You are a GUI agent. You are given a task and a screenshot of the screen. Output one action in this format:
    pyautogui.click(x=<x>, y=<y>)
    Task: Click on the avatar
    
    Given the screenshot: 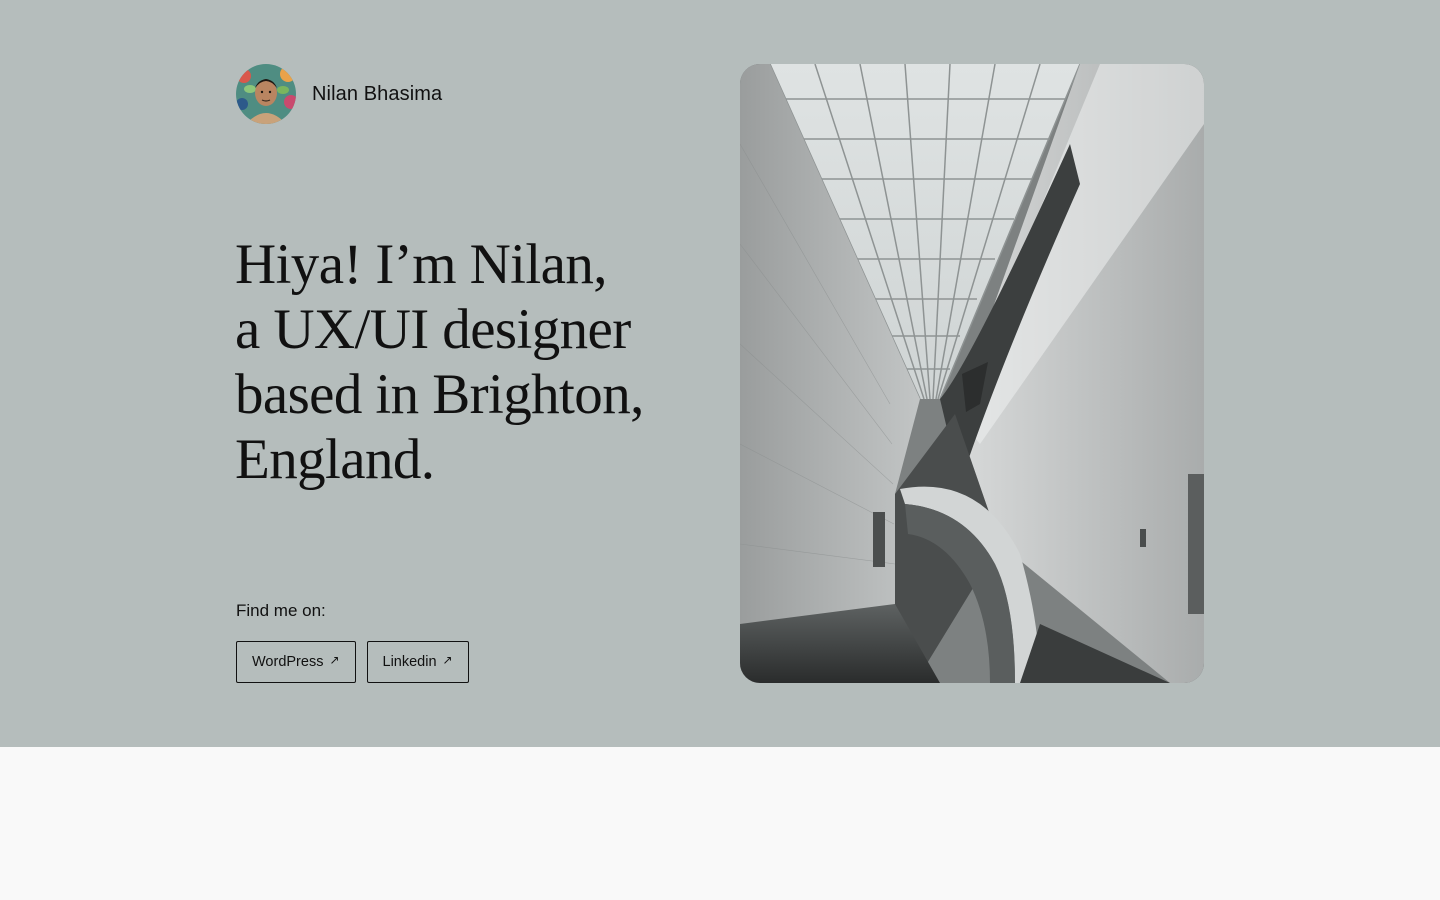 What is the action you would take?
    pyautogui.click(x=266, y=94)
    